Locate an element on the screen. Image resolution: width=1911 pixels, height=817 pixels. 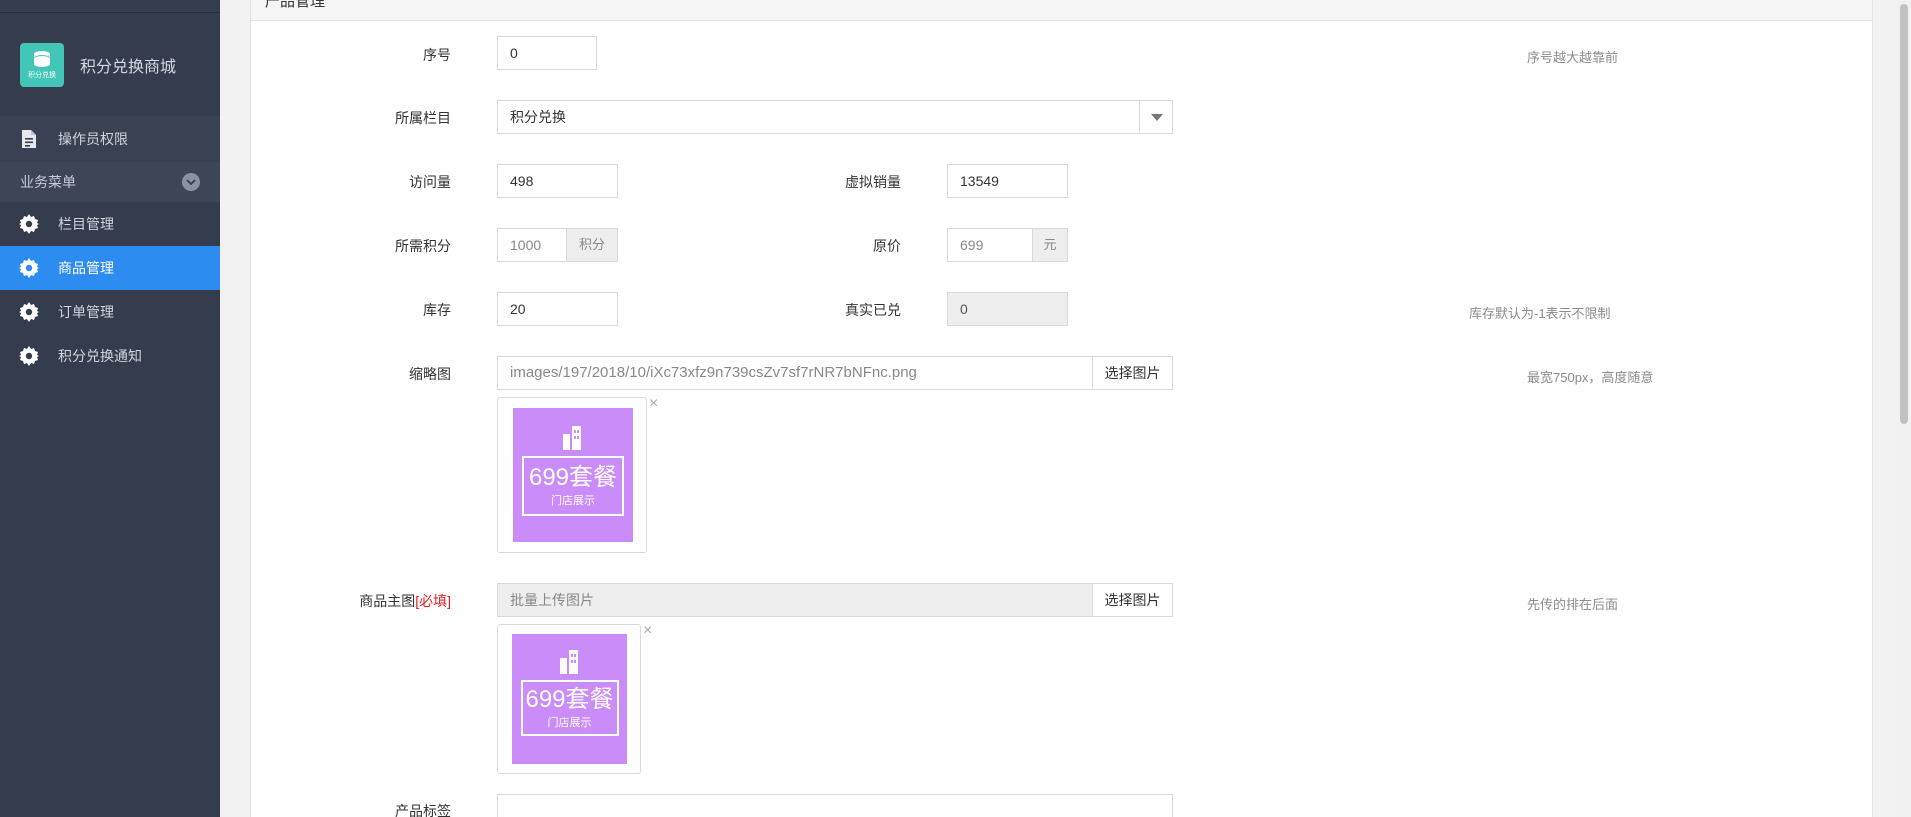
main-image-hint: 先传的排在后面 is located at coordinates (1573, 604).